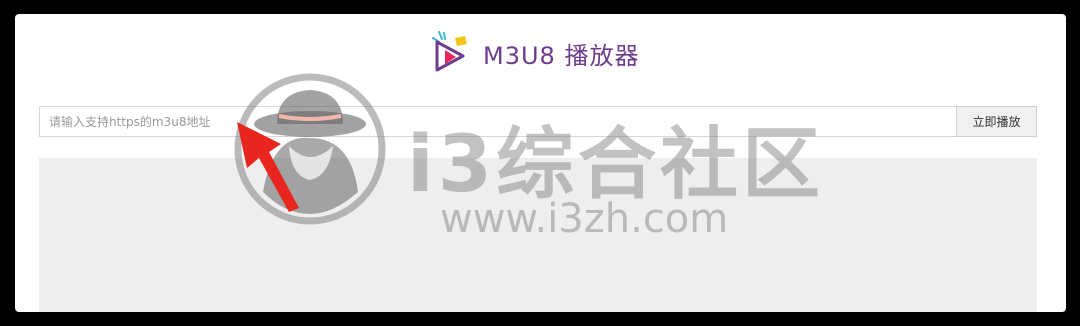  I want to click on play-logo-icon, so click(450, 53).